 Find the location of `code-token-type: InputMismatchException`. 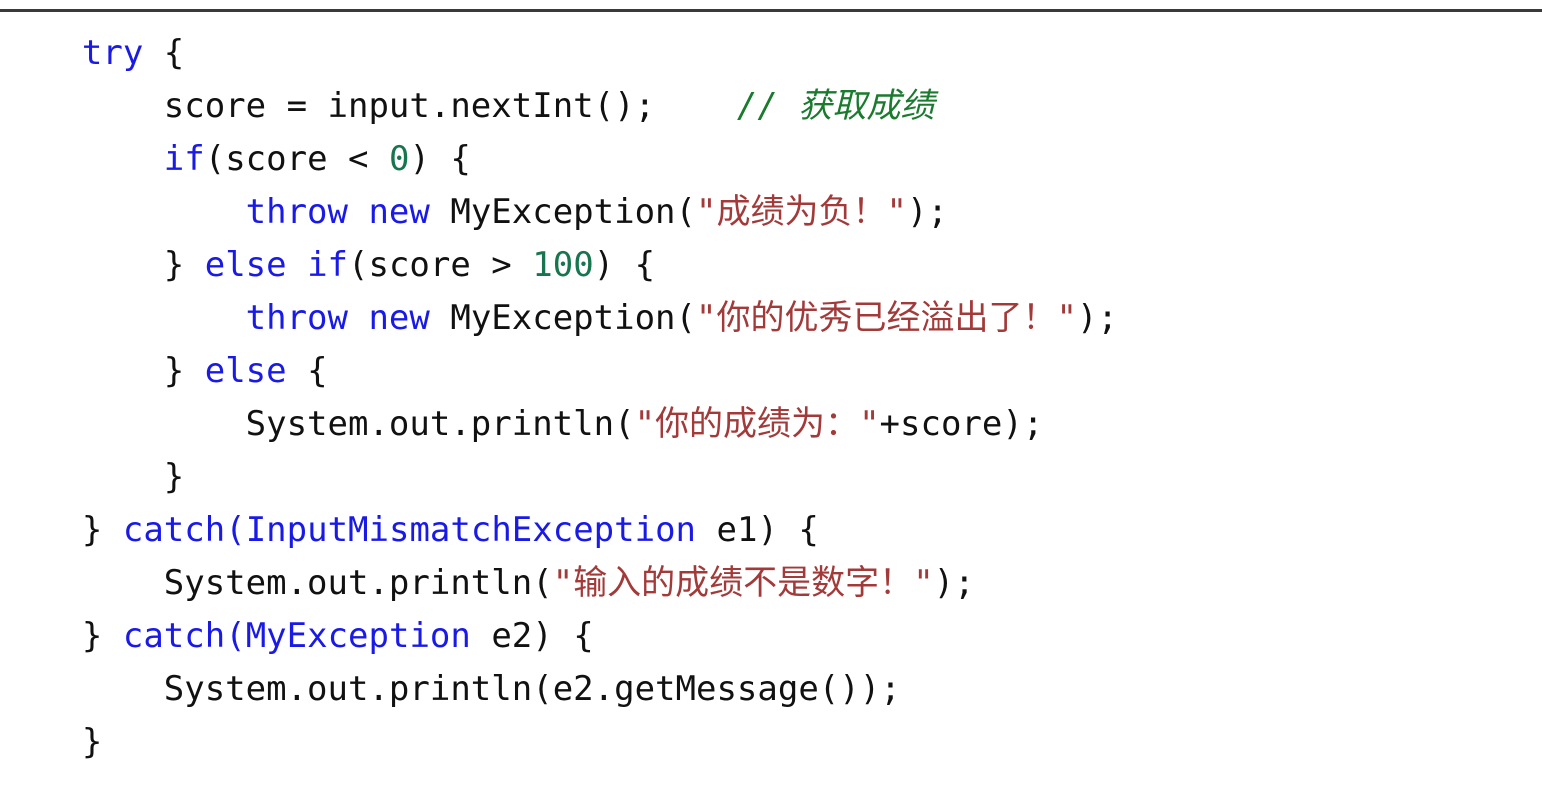

code-token-type: InputMismatchException is located at coordinates (471, 530).